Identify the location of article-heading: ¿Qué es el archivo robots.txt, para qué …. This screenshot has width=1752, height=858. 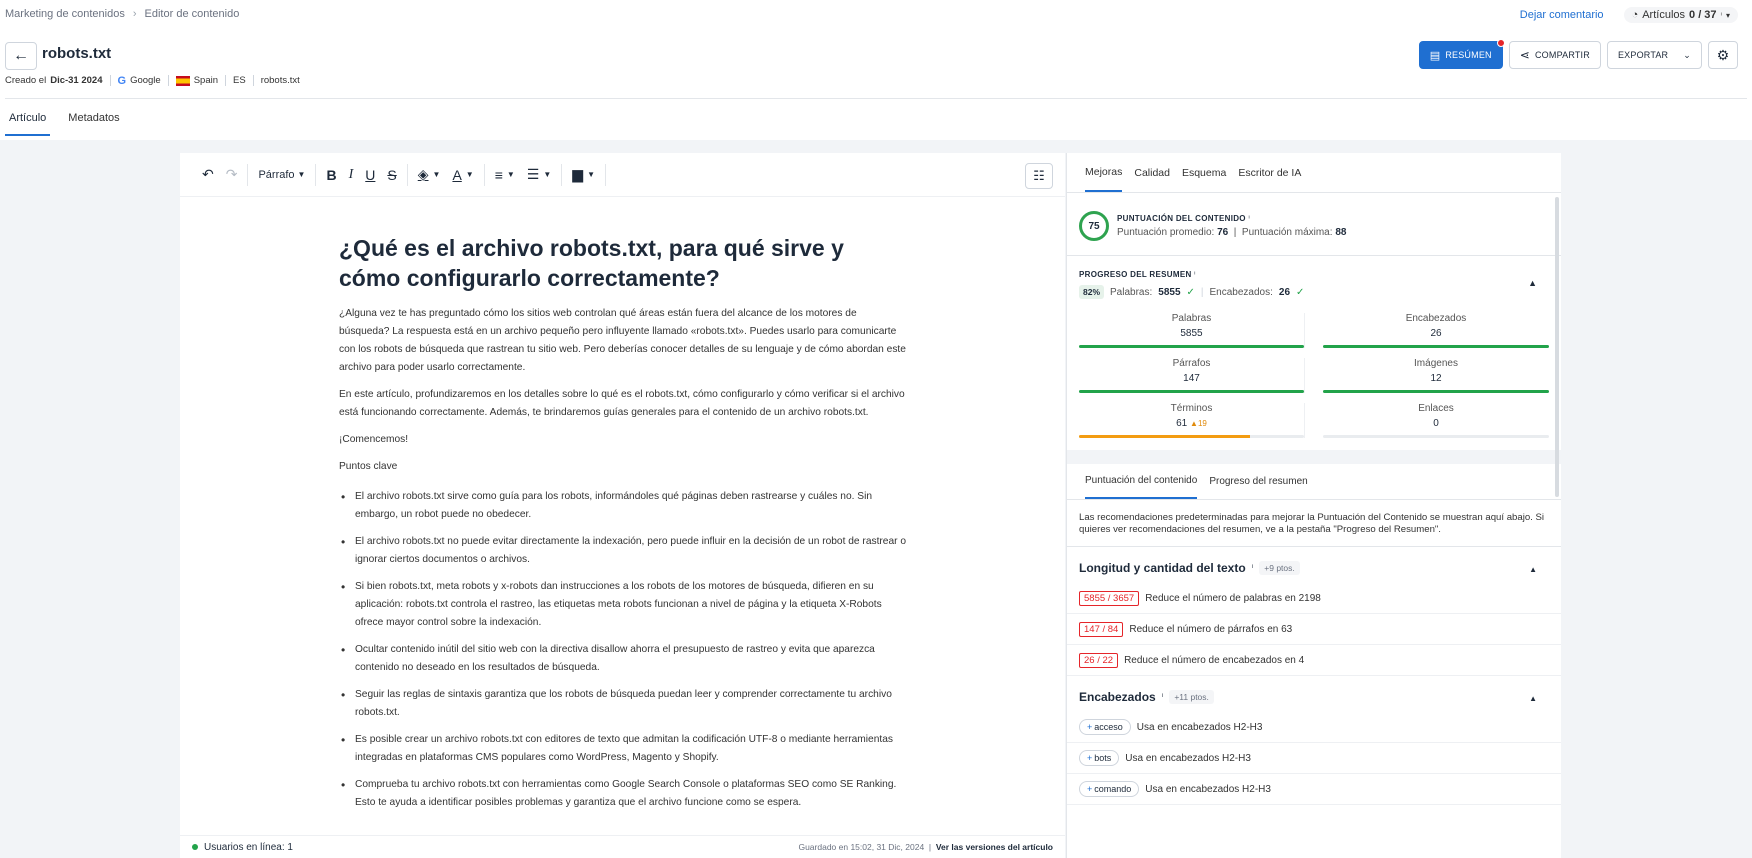
(624, 263).